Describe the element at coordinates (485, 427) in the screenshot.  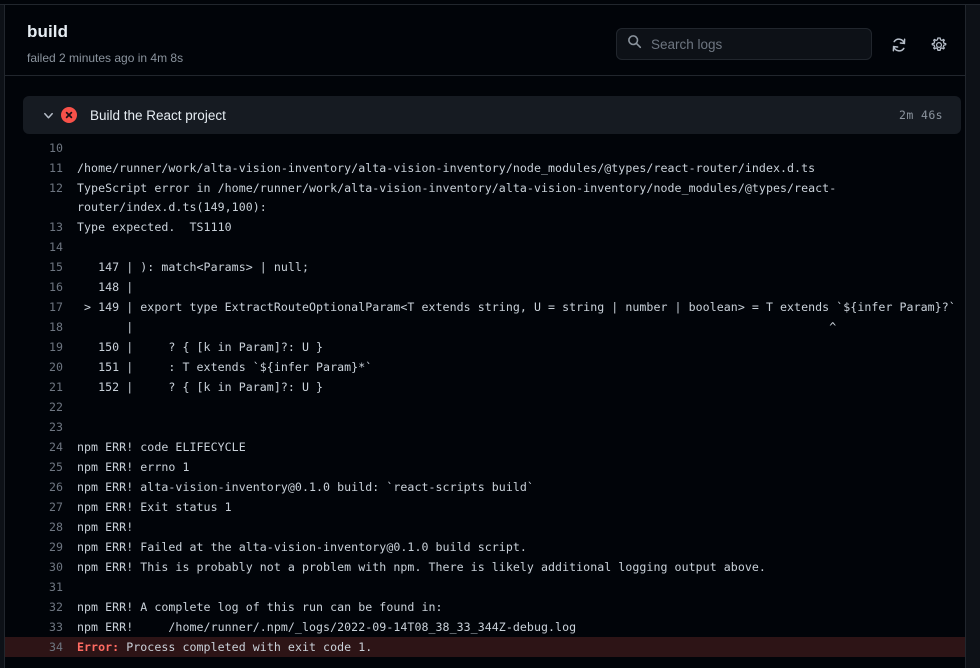
I see `log-line: 23` at that location.